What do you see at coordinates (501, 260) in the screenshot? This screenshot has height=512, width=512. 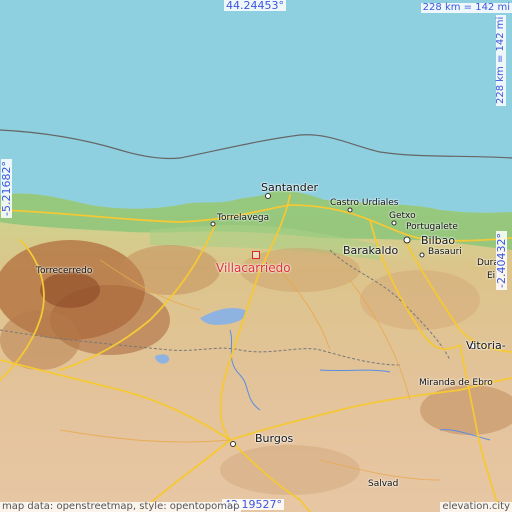 I see `east-longitude-label: -2.40432°` at bounding box center [501, 260].